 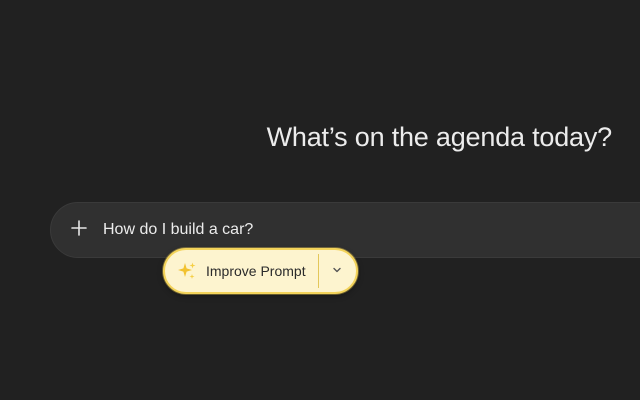 I want to click on improve-prompt-pill: Improve Prompt, so click(x=260, y=271).